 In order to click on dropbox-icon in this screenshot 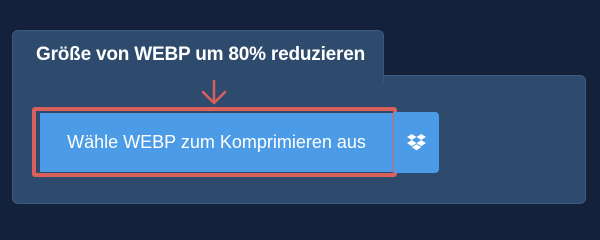, I will do `click(416, 142)`.